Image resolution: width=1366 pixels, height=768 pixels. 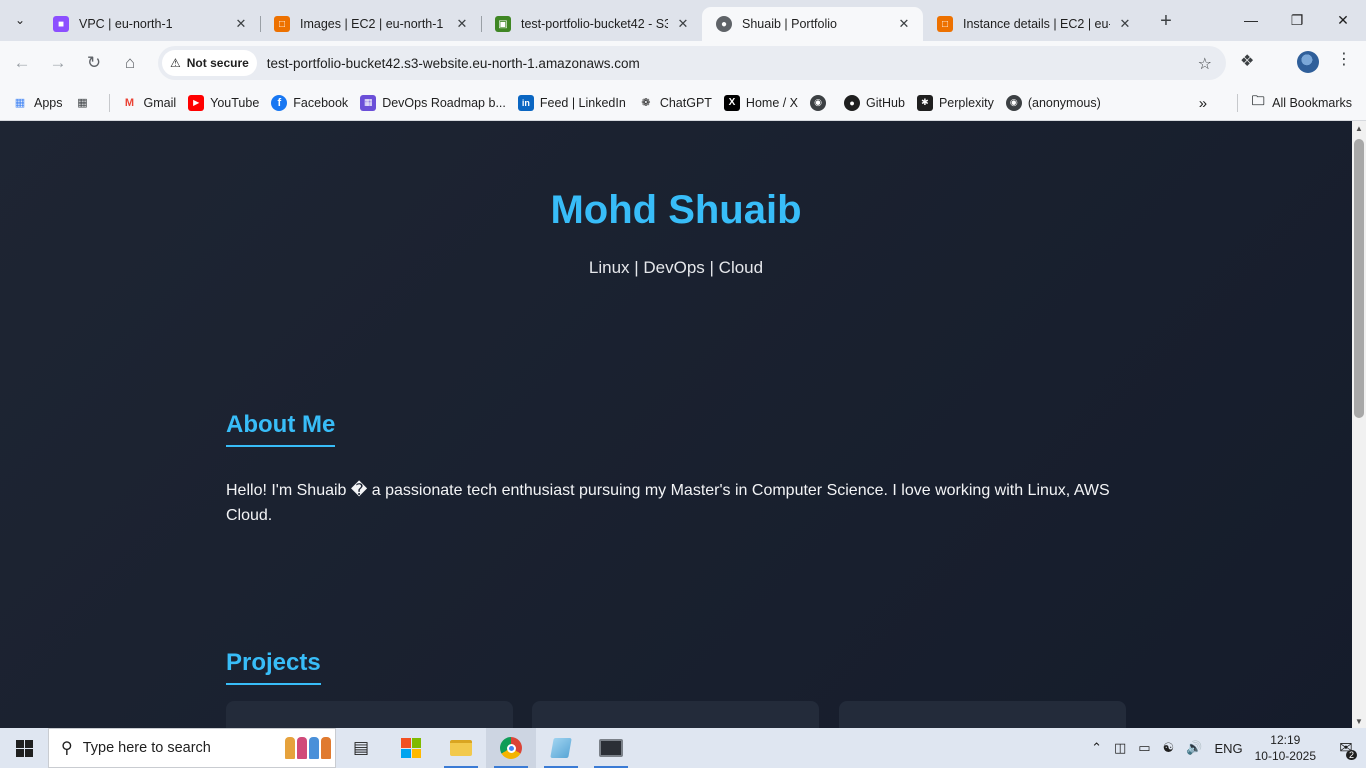 I want to click on tab-vpc: ■ VPC | eu-north-1 ✕, so click(x=149, y=24).